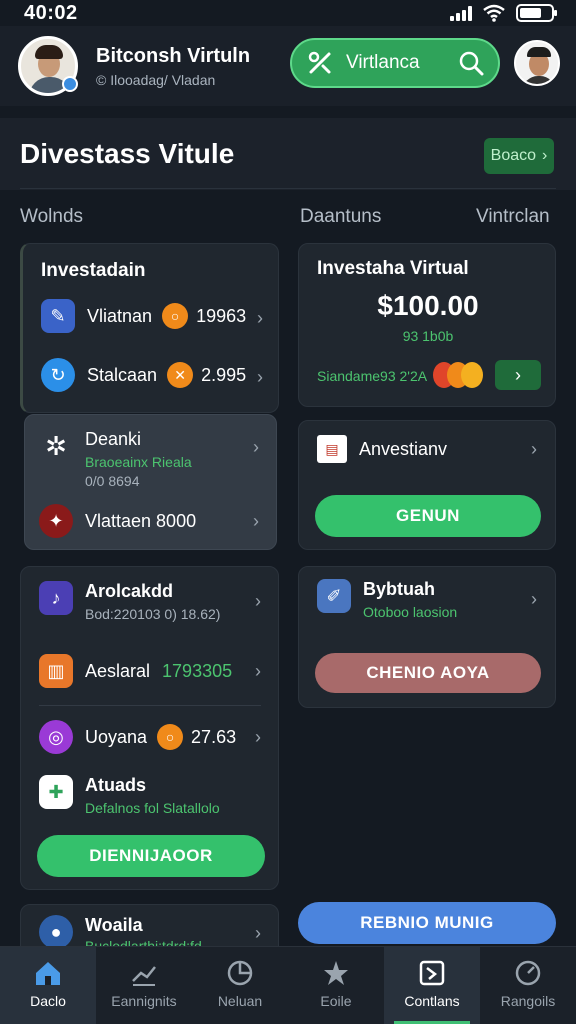 This screenshot has width=576, height=1024. What do you see at coordinates (428, 516) in the screenshot?
I see `genun-button: GENUN` at bounding box center [428, 516].